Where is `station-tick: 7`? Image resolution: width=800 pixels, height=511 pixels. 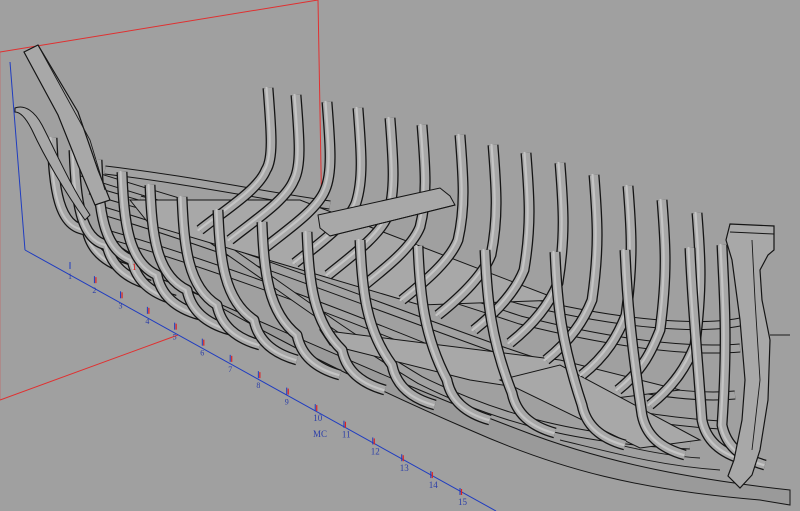
station-tick: 7 is located at coordinates (230, 364).